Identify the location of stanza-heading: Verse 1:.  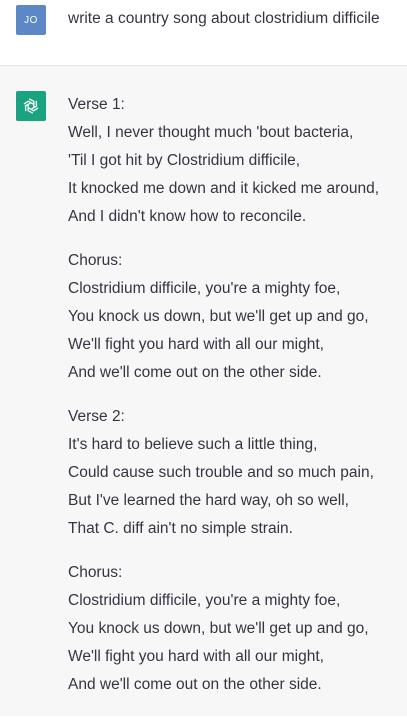
(96, 104).